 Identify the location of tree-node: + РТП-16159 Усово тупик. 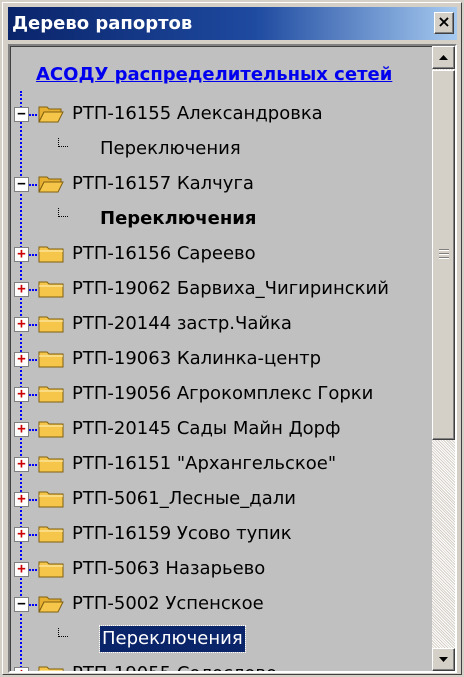
(220, 535).